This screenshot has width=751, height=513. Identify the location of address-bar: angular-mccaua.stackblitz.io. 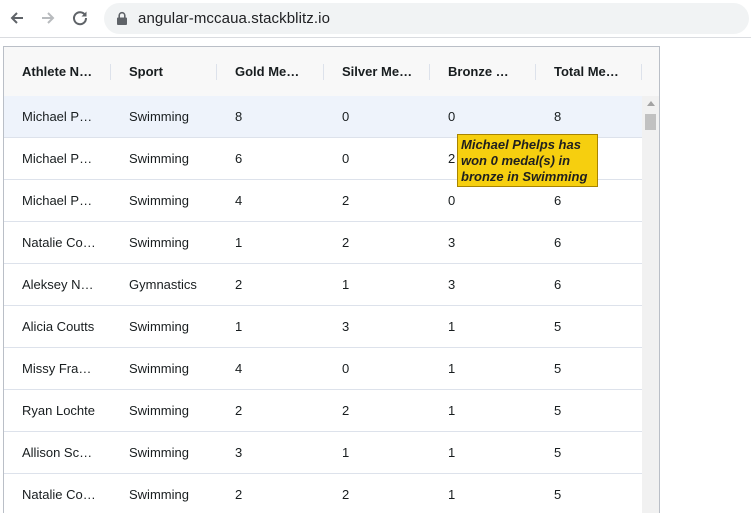
(426, 18).